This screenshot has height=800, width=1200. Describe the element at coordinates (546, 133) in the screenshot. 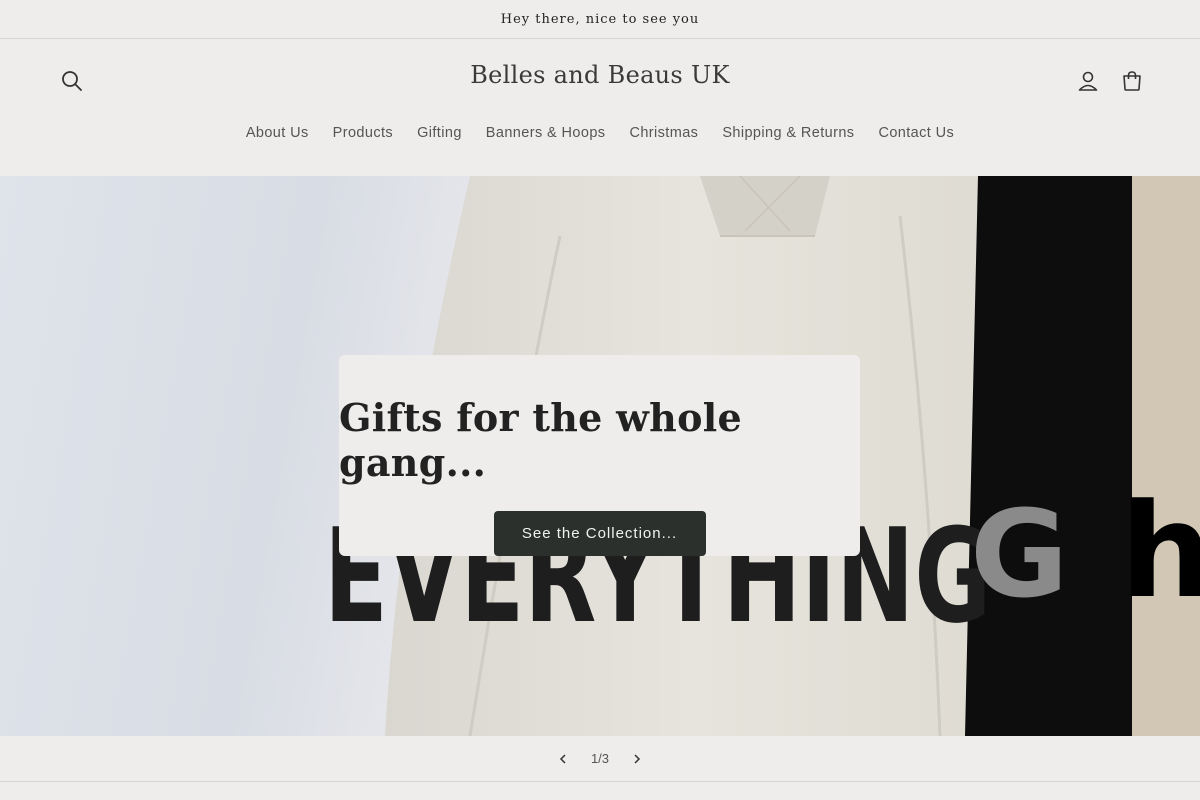

I see `nav-item-banners-hoops: Banners & Hoops` at that location.